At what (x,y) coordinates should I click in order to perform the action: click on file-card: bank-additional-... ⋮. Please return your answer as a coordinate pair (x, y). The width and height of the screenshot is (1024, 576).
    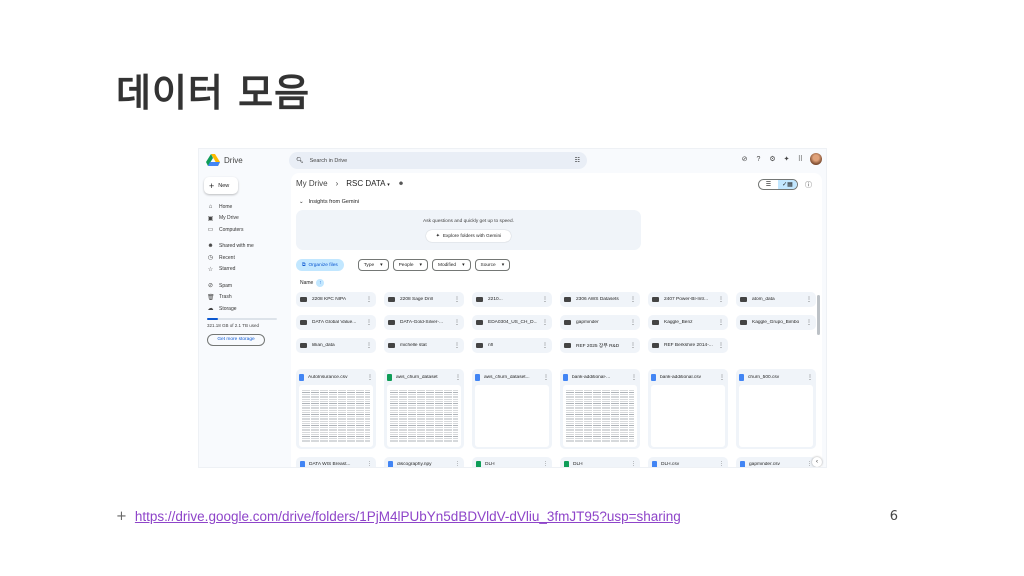
    Looking at the image, I should click on (600, 409).